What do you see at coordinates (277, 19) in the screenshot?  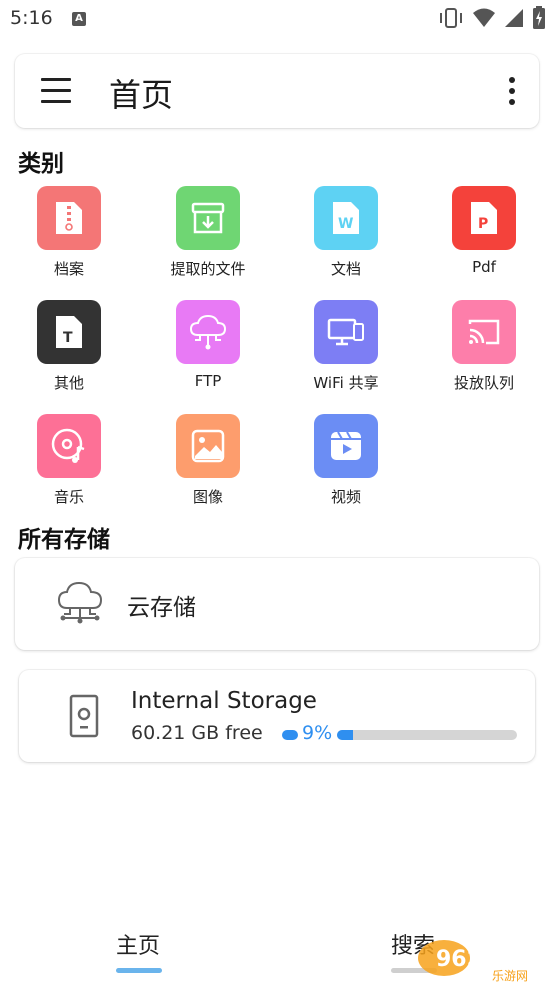 I see `status-bar: 5:16 A` at bounding box center [277, 19].